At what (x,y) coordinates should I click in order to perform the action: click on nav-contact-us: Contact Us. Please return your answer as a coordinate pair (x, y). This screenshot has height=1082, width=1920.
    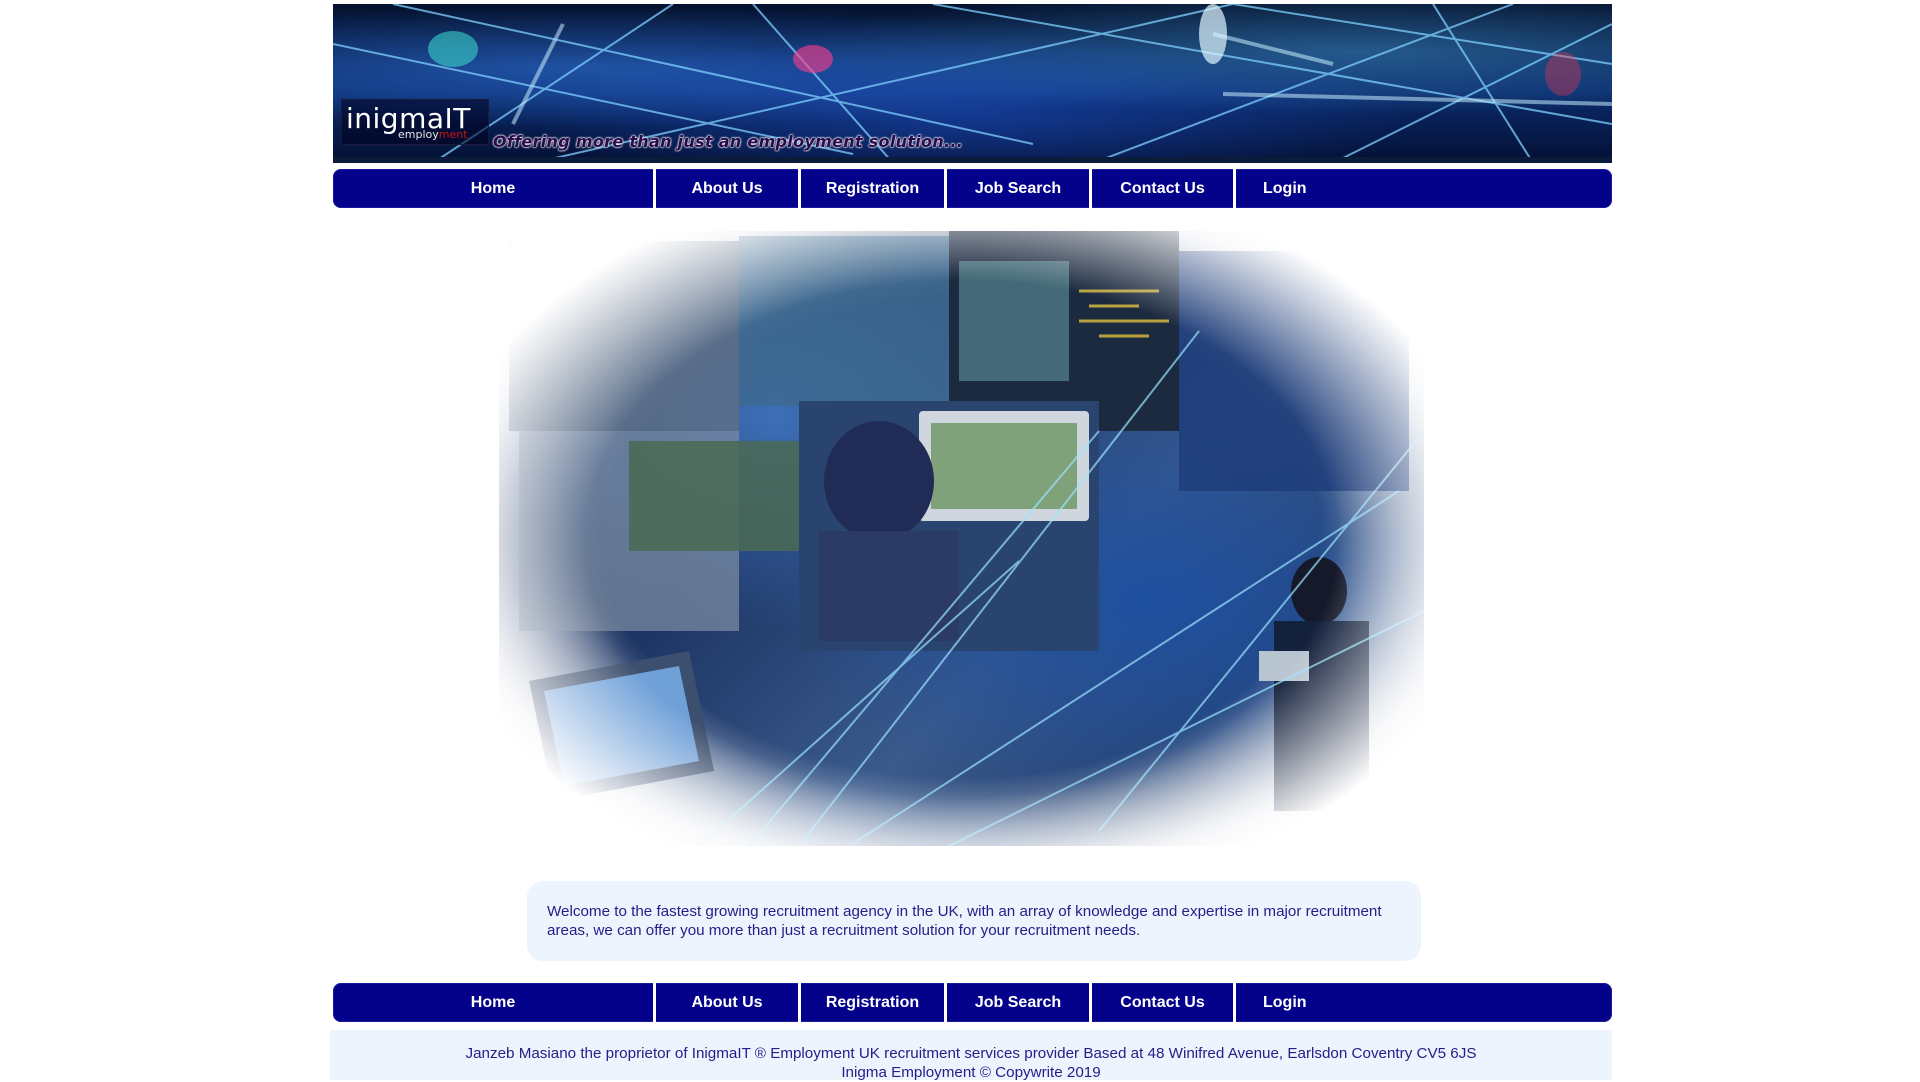
    Looking at the image, I should click on (1164, 188).